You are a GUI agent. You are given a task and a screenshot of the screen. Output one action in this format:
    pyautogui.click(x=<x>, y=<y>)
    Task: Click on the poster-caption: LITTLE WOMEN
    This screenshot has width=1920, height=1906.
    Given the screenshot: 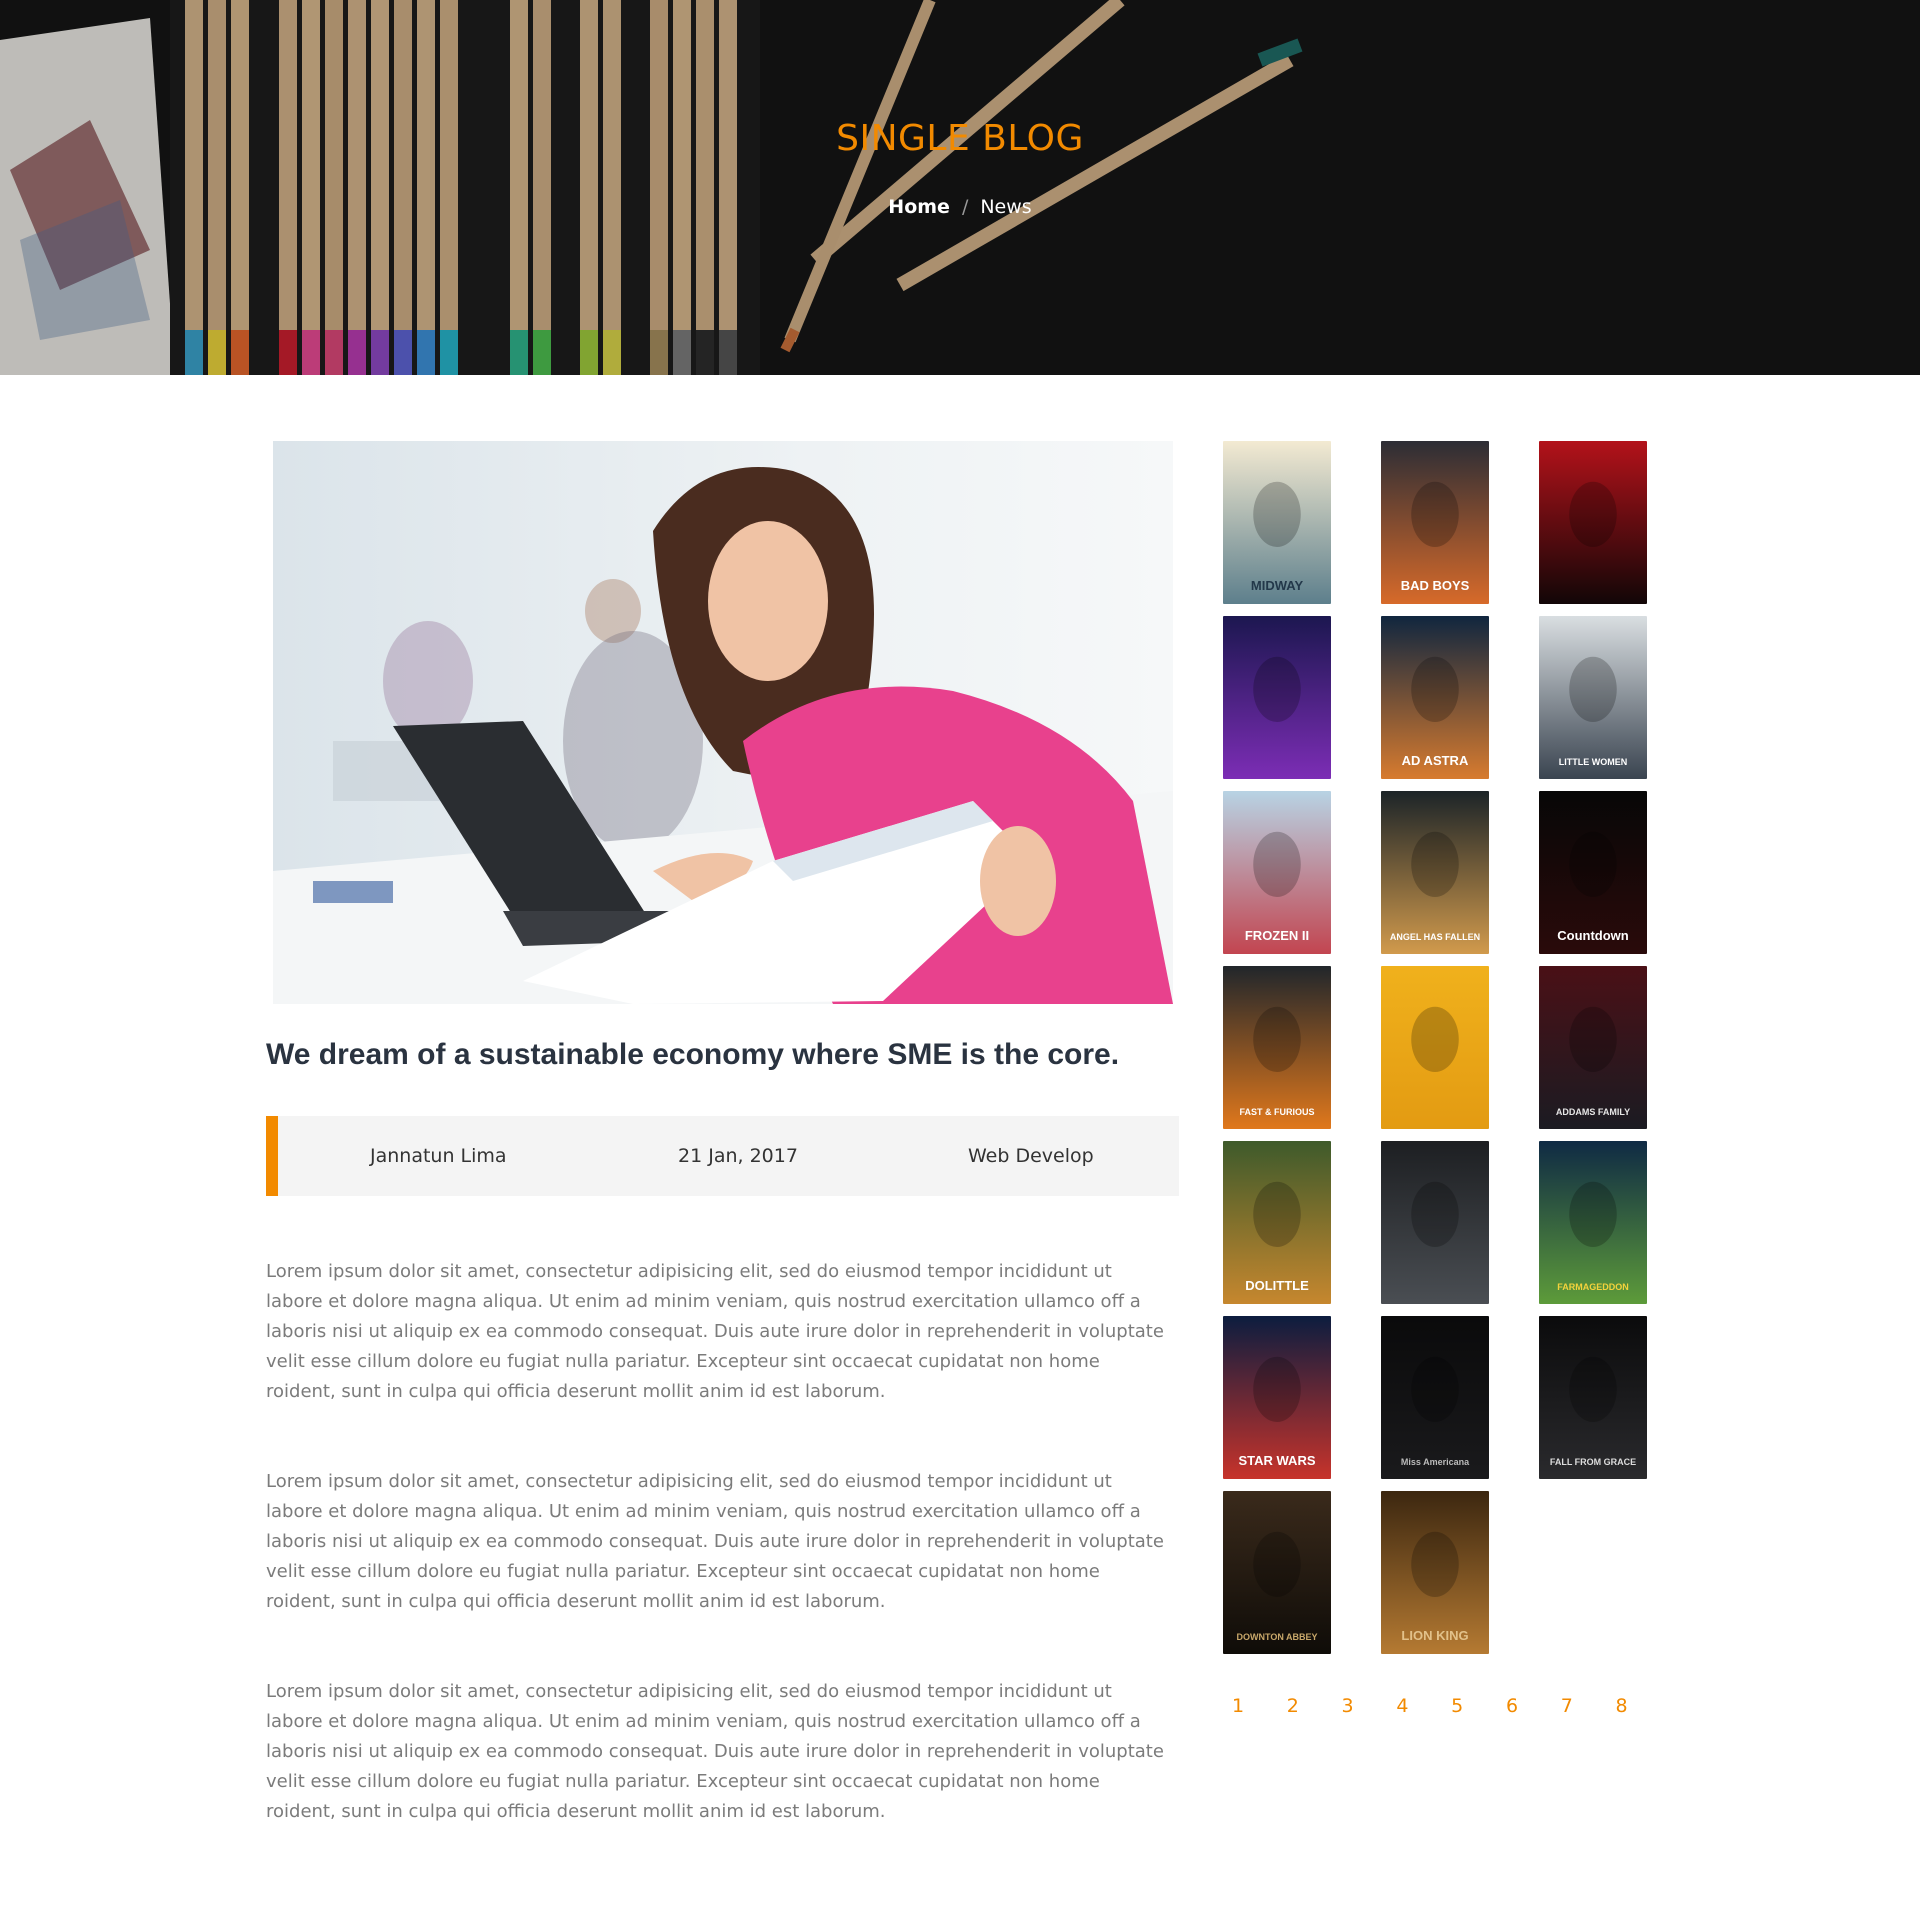 What is the action you would take?
    pyautogui.click(x=1593, y=762)
    